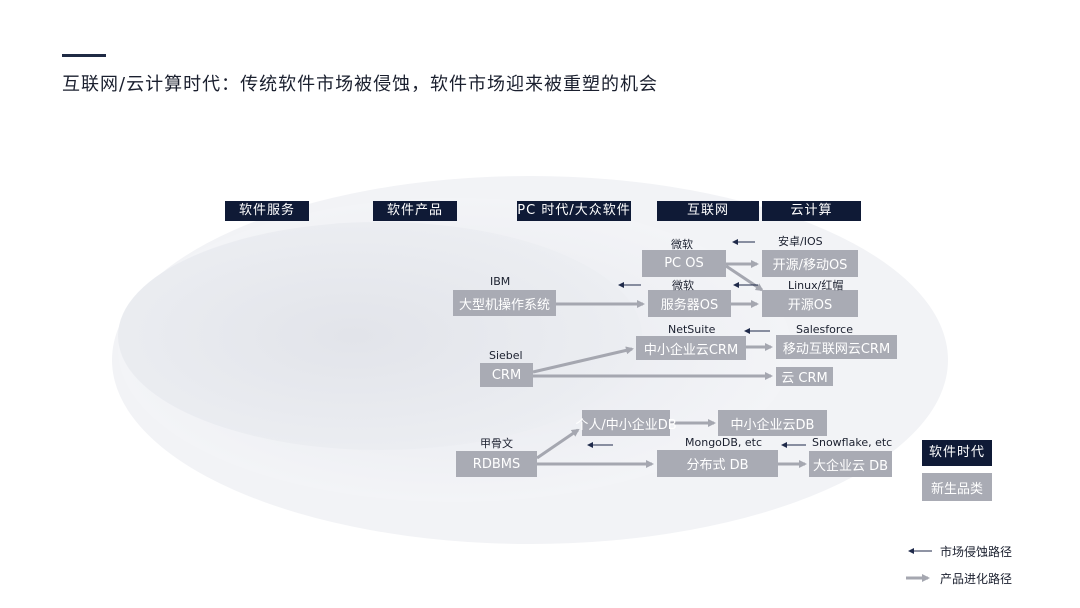 This screenshot has height=608, width=1080. Describe the element at coordinates (626, 423) in the screenshot. I see `node-personal-smb-db: 个人/中小企业DB` at that location.